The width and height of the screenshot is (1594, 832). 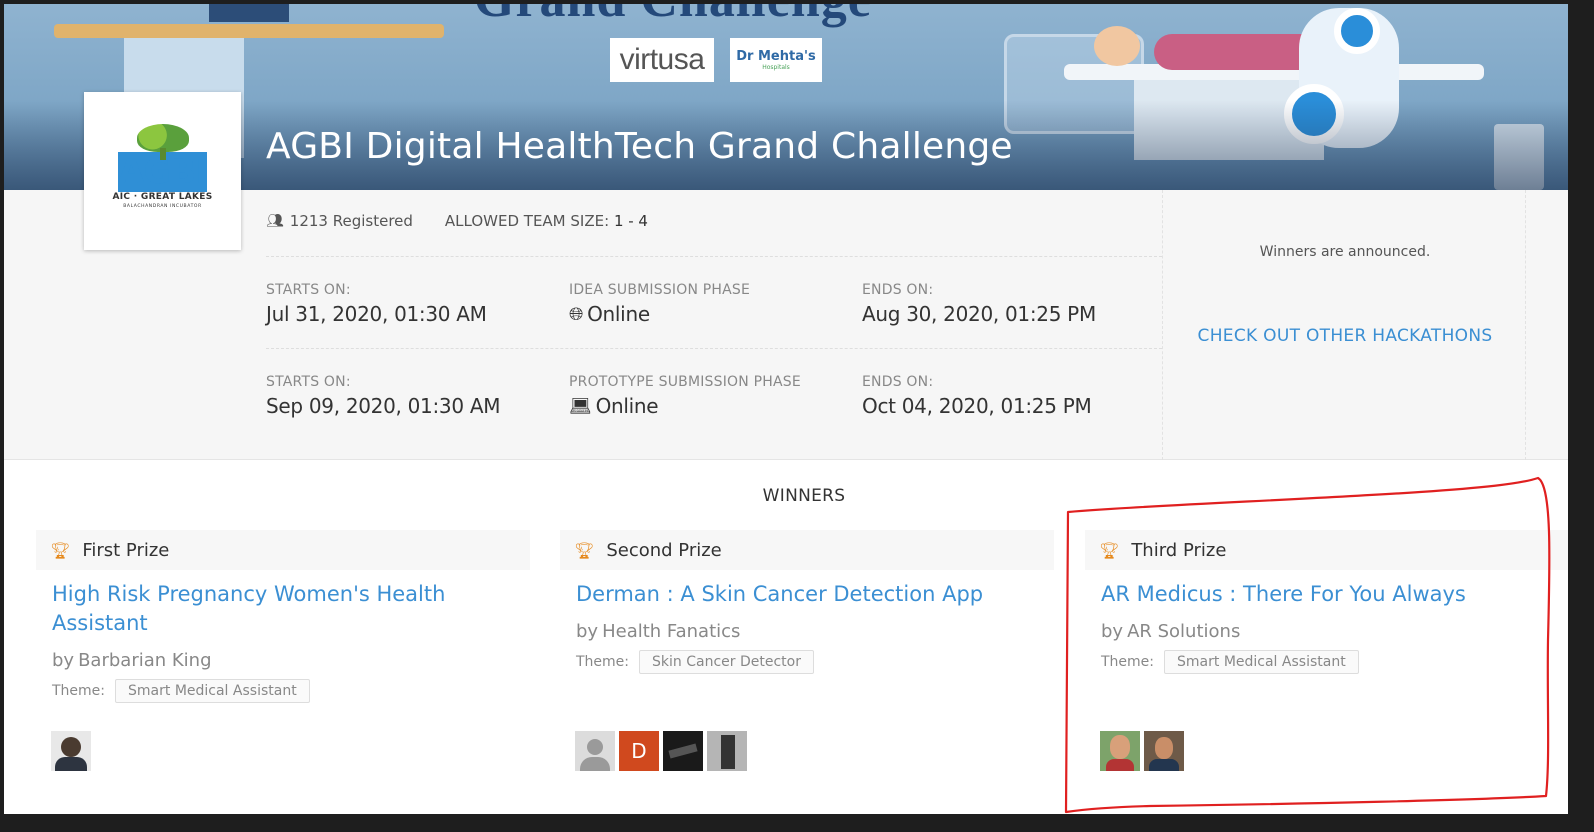 I want to click on project-title-link: AR Medicus : There For You Always, so click(x=1321, y=594).